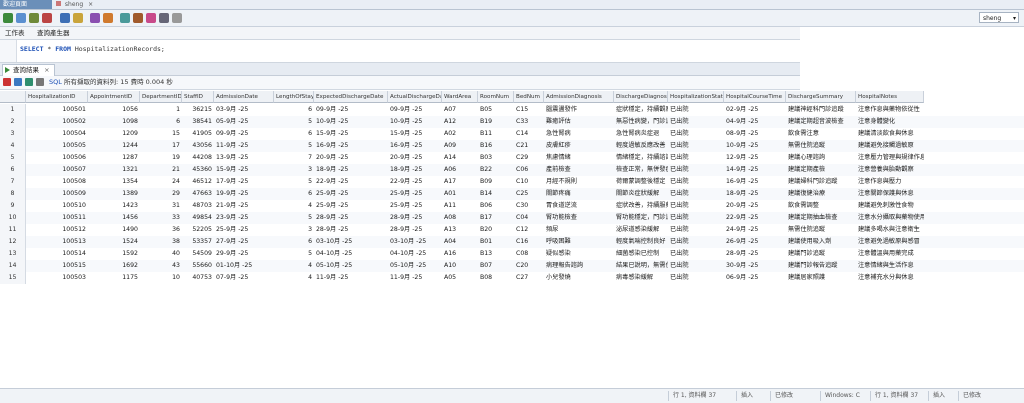 Image resolution: width=1024 pixels, height=403 pixels. What do you see at coordinates (460, 194) in the screenshot?
I see `table-cell: A01` at bounding box center [460, 194].